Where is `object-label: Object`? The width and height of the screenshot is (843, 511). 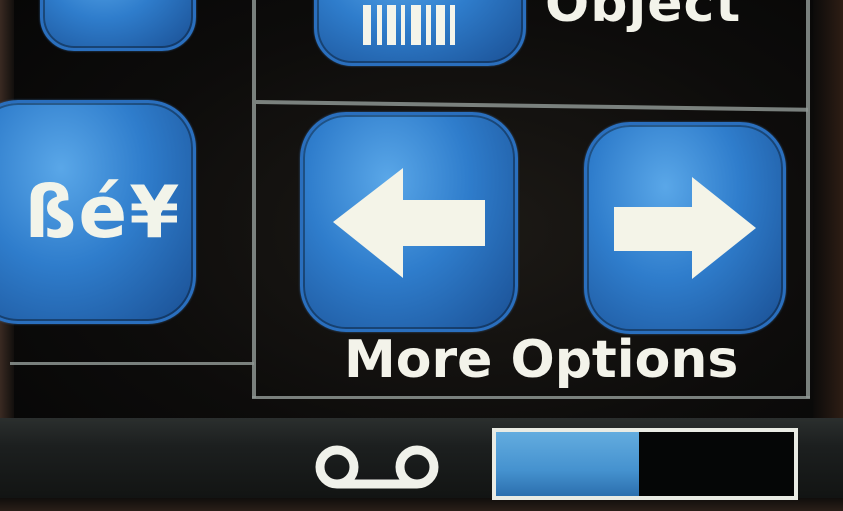 object-label: Object is located at coordinates (643, 17).